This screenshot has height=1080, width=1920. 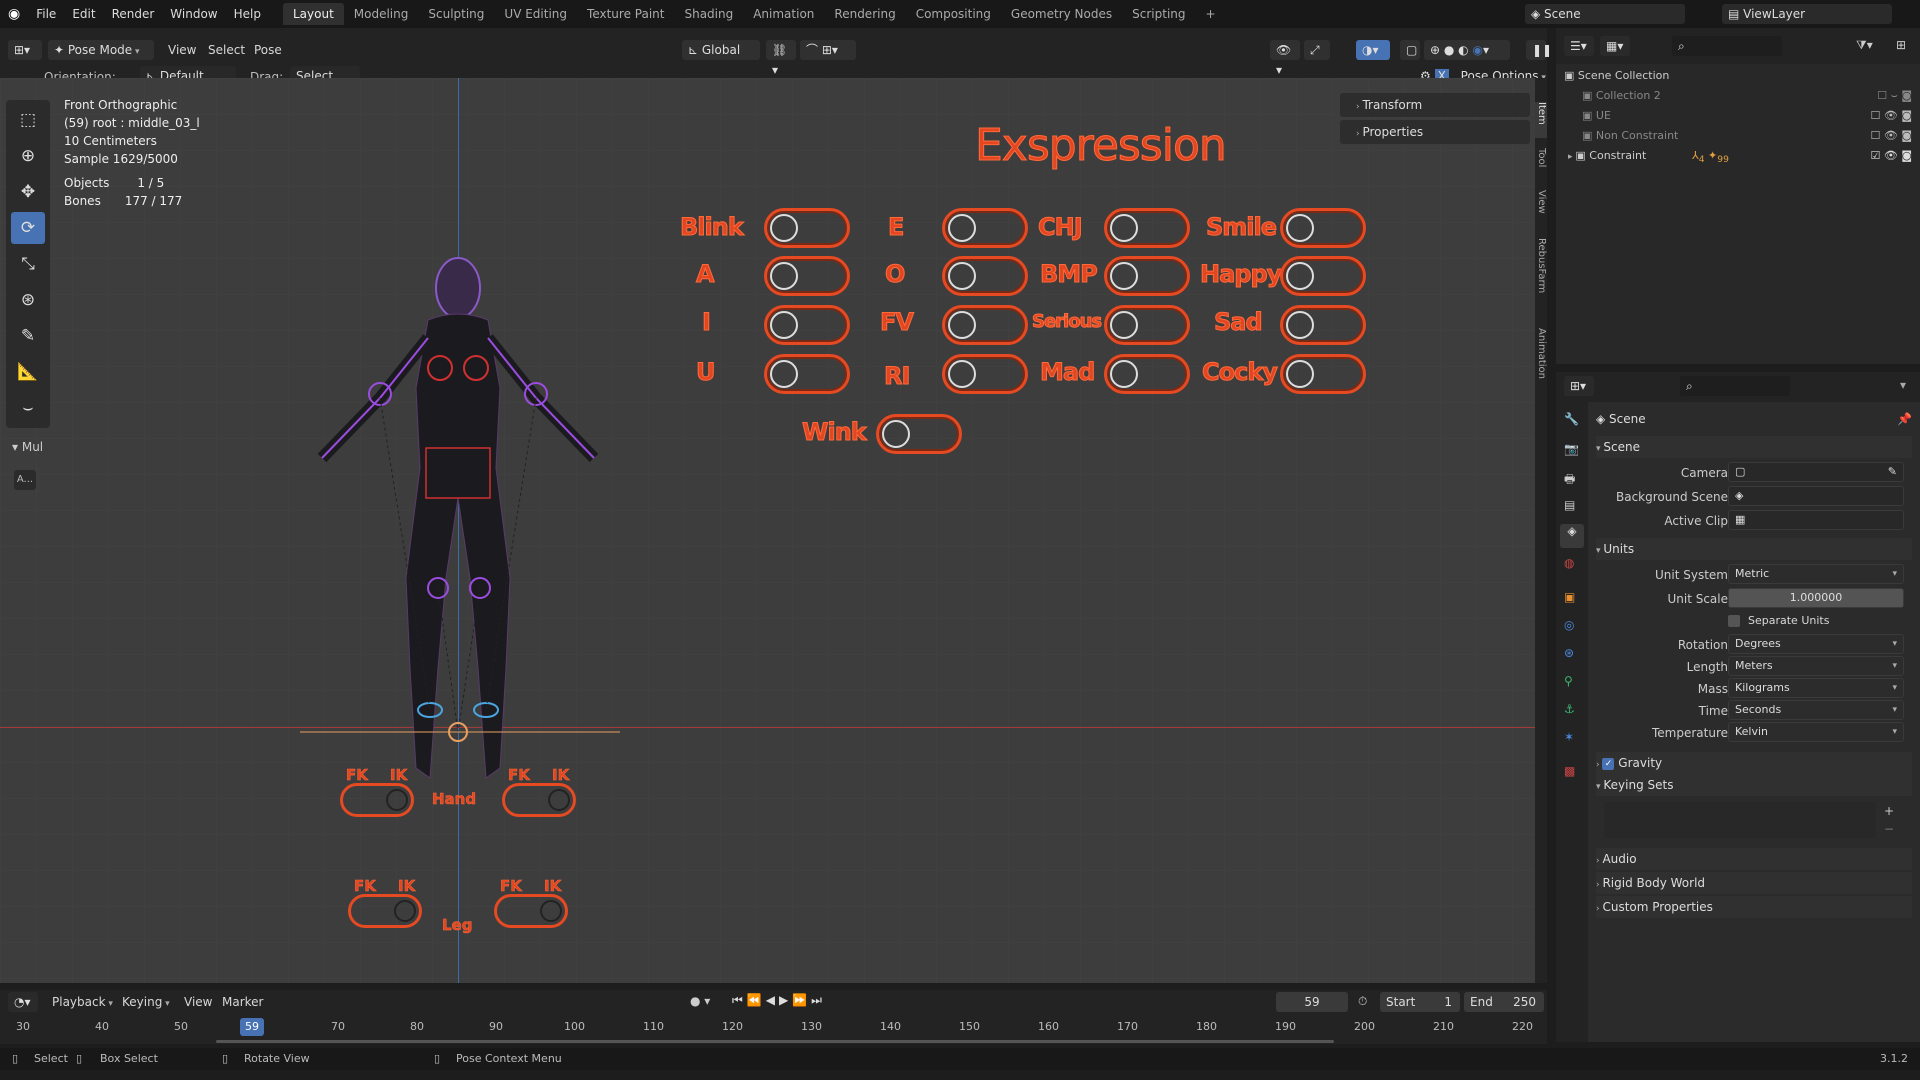 I want to click on tab-item: Item, so click(x=1541, y=120).